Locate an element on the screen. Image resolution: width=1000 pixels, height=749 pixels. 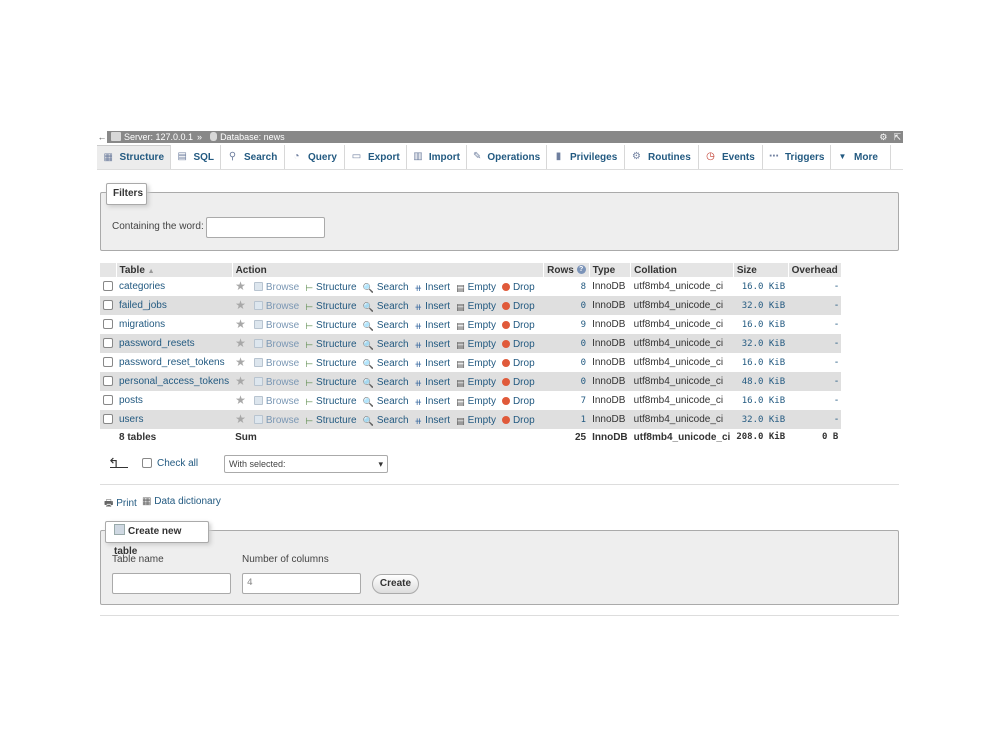
data-dictionary-link: ▦ Data dictionary is located at coordinates (181, 501).